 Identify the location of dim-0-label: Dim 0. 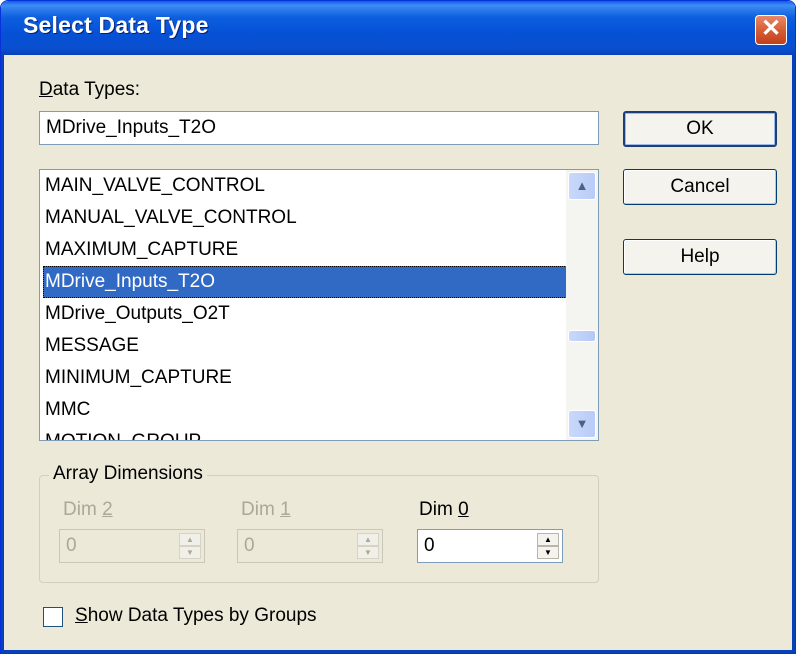
(444, 509).